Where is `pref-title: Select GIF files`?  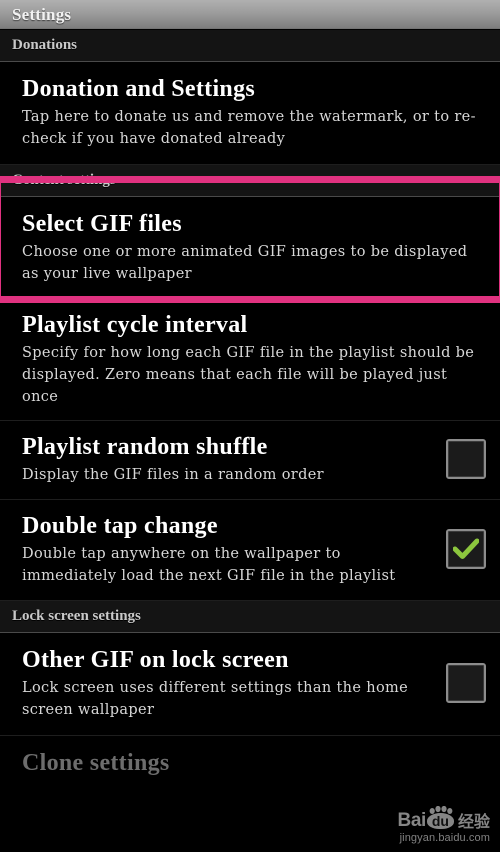
pref-title: Select GIF files is located at coordinates (102, 224).